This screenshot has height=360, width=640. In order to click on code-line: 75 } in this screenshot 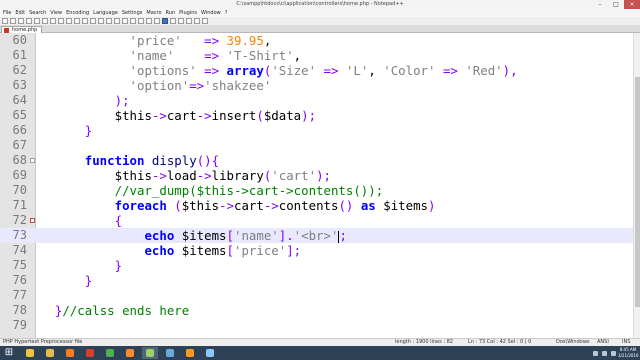, I will do `click(316, 265)`.